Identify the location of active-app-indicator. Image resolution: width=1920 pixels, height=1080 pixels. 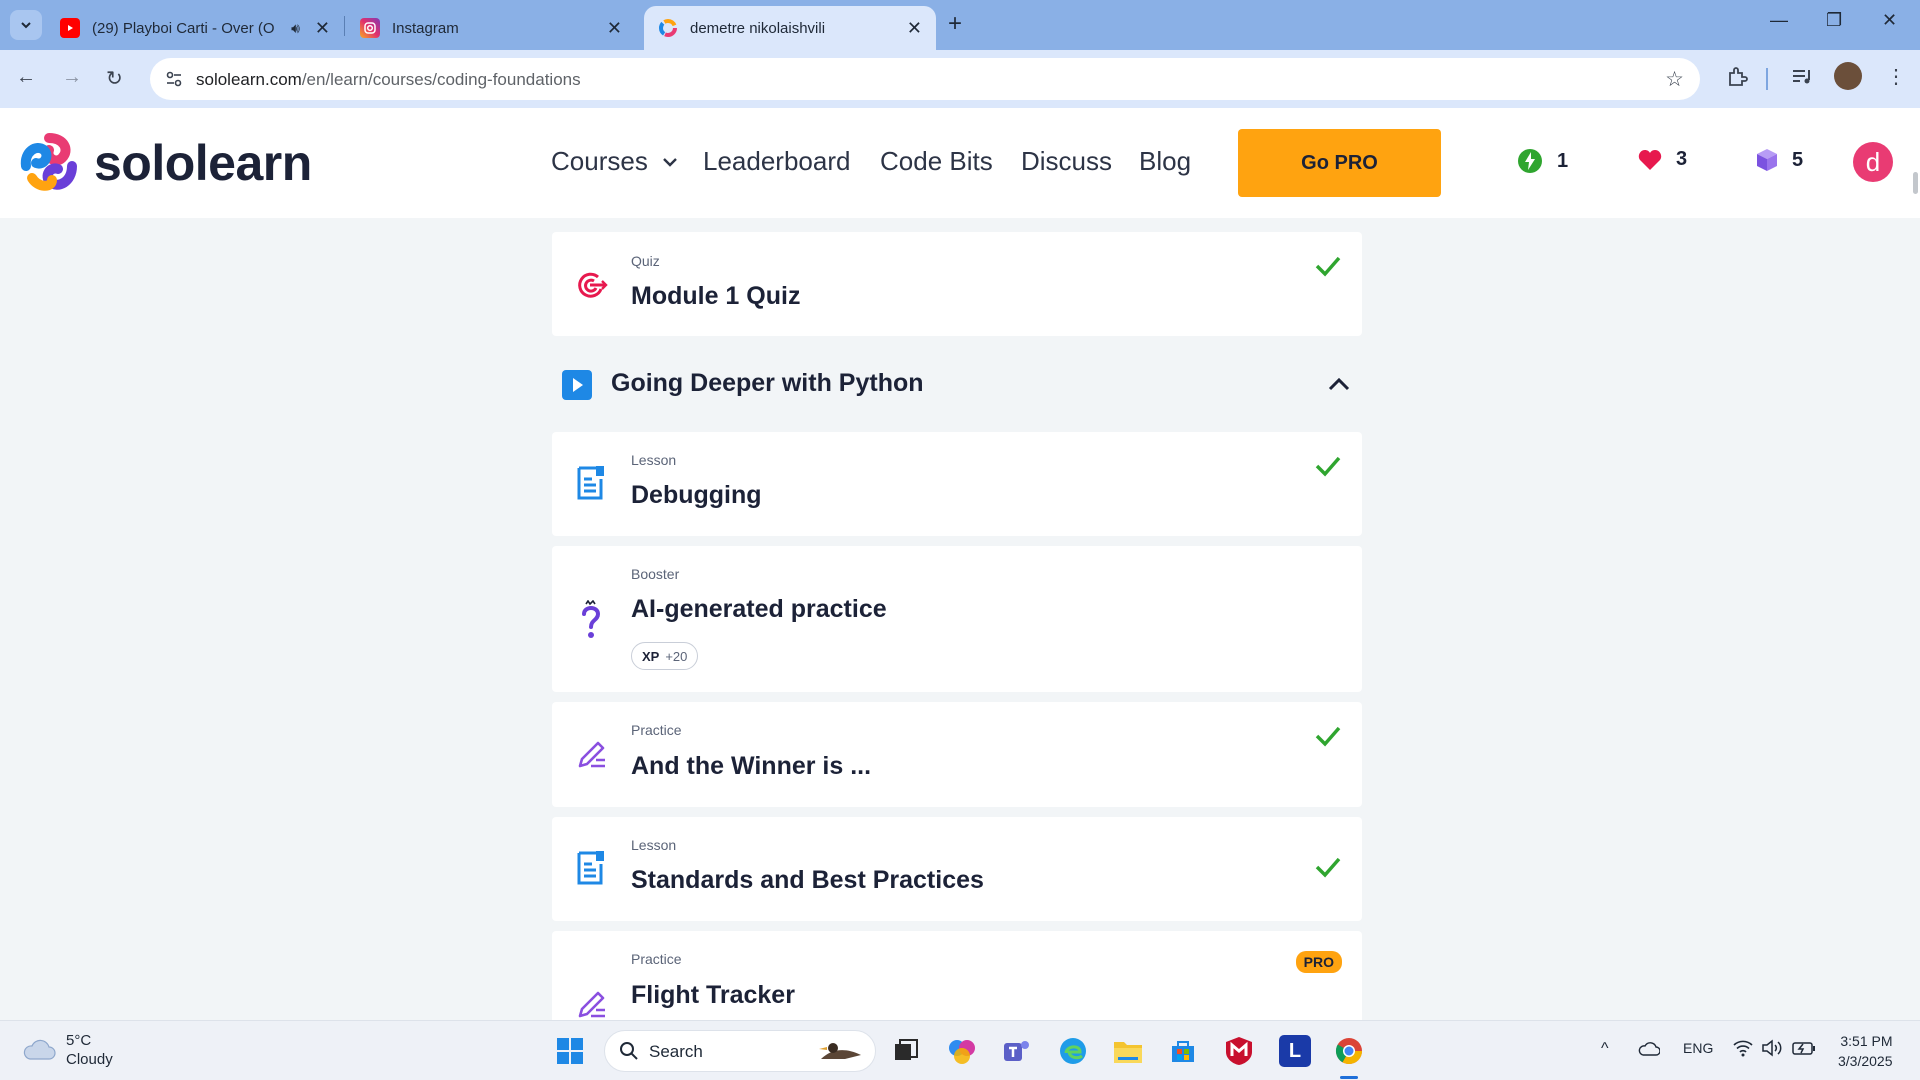
(1349, 1077).